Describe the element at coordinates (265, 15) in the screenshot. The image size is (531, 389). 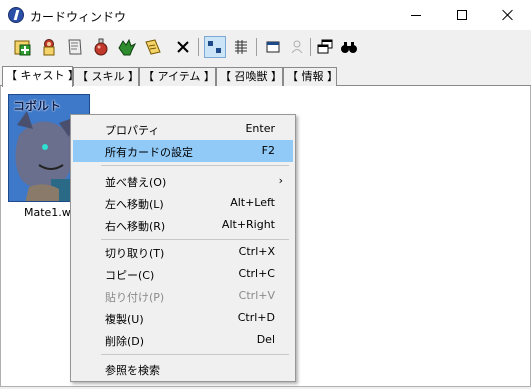
I see `title-bar: カードウィンドウ` at that location.